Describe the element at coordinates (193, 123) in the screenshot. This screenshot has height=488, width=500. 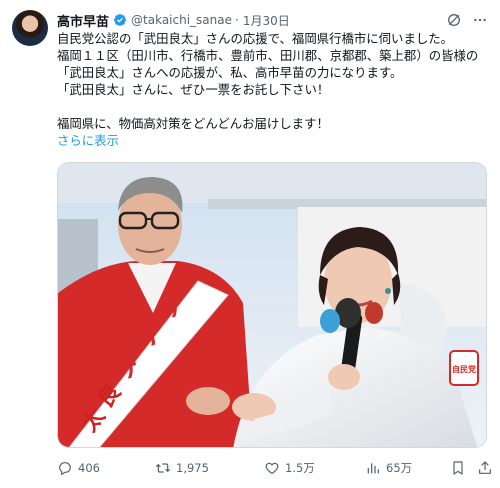
I see `tweet-line: 福岡県に、物価高対策をどんどんお届けします！` at that location.